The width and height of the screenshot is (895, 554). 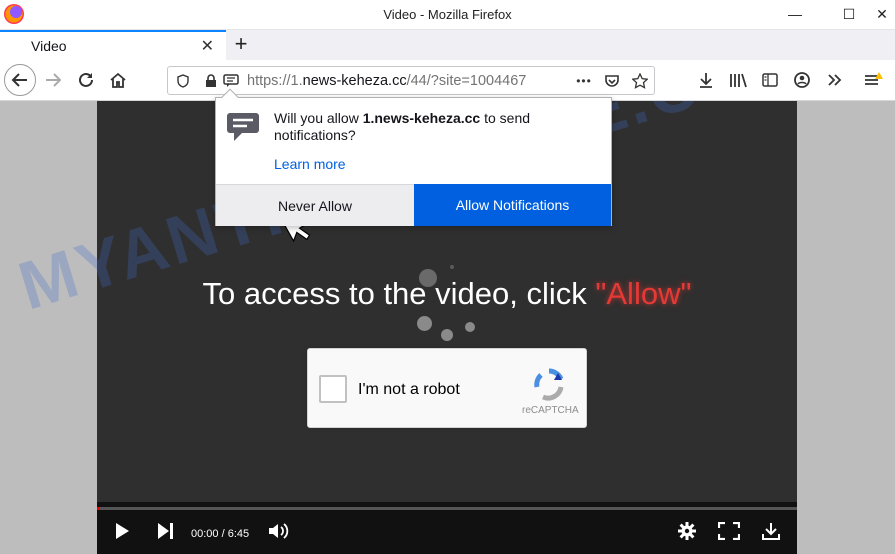 I want to click on hamburger-icon, so click(x=874, y=78).